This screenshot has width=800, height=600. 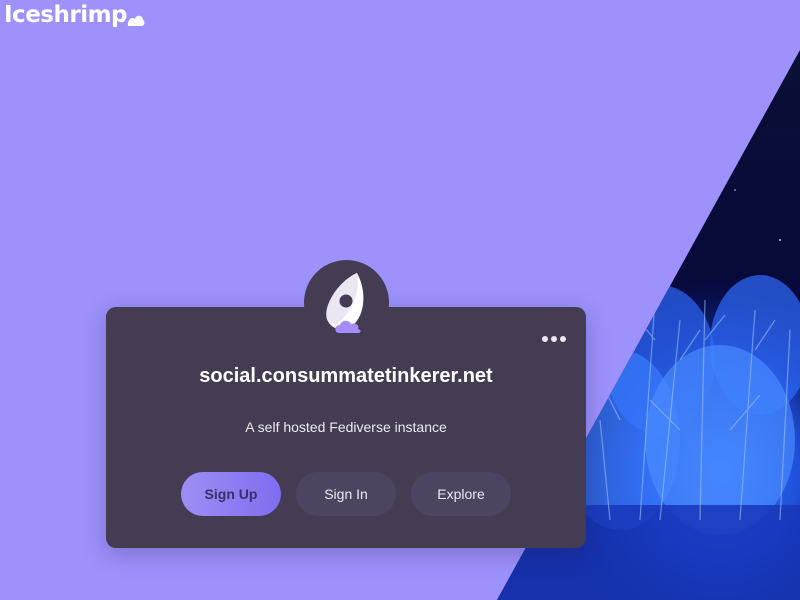 I want to click on explore-button: Explore, so click(x=461, y=494).